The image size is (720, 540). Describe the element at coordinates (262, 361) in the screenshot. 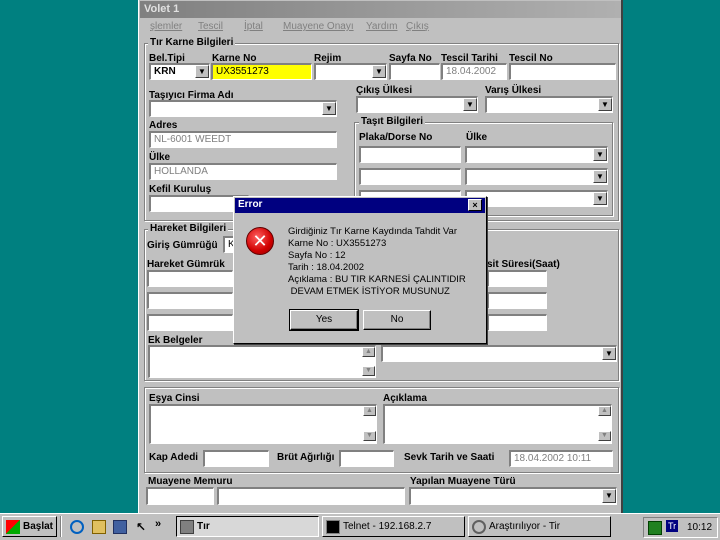

I see `ek-belgeler-textarea` at that location.